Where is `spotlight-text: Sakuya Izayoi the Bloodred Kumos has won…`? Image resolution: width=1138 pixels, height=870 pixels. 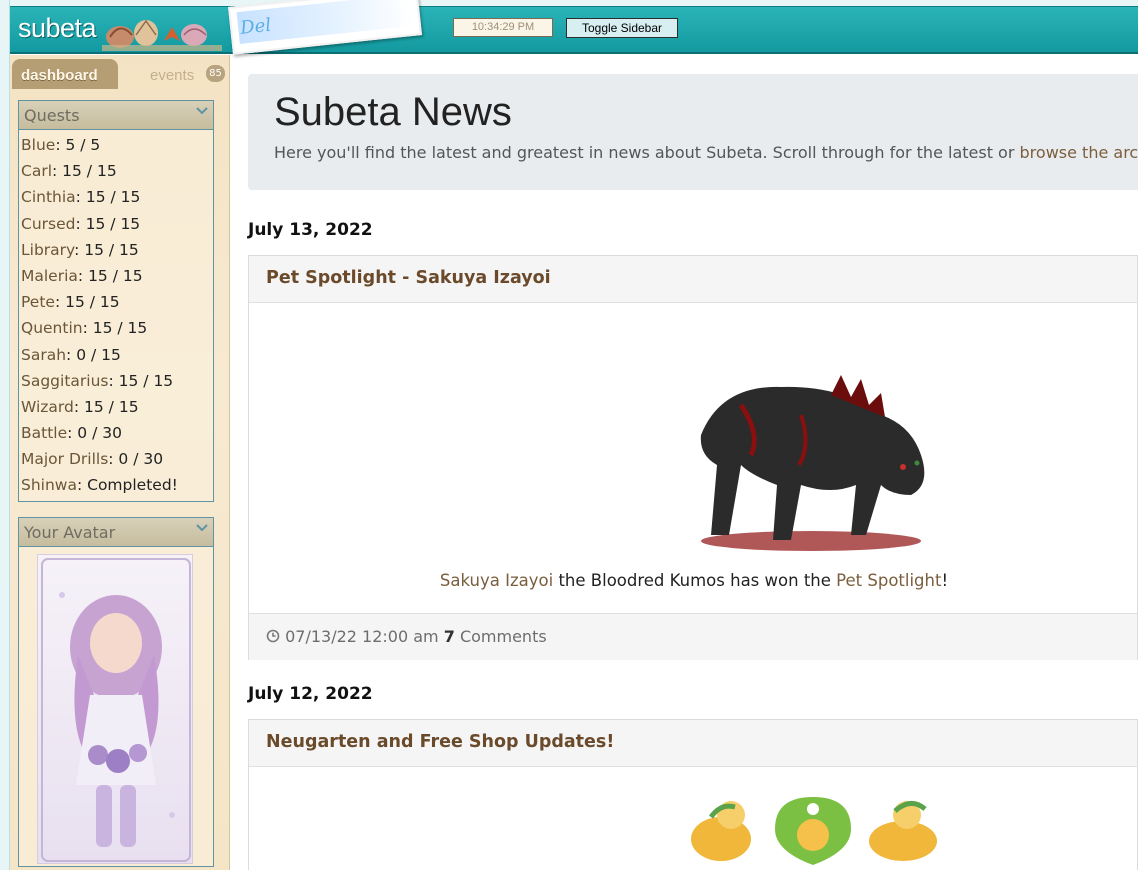
spotlight-text: Sakuya Izayoi the Bloodred Kumos has won… is located at coordinates (694, 580).